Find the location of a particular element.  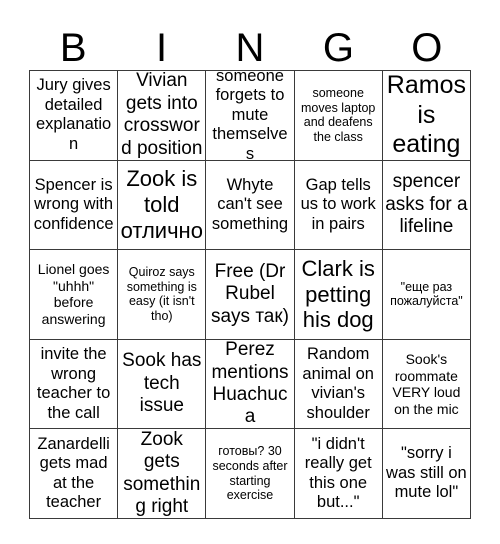

bingo-cell-text: Jury gives detailed explanation is located at coordinates (73, 114).